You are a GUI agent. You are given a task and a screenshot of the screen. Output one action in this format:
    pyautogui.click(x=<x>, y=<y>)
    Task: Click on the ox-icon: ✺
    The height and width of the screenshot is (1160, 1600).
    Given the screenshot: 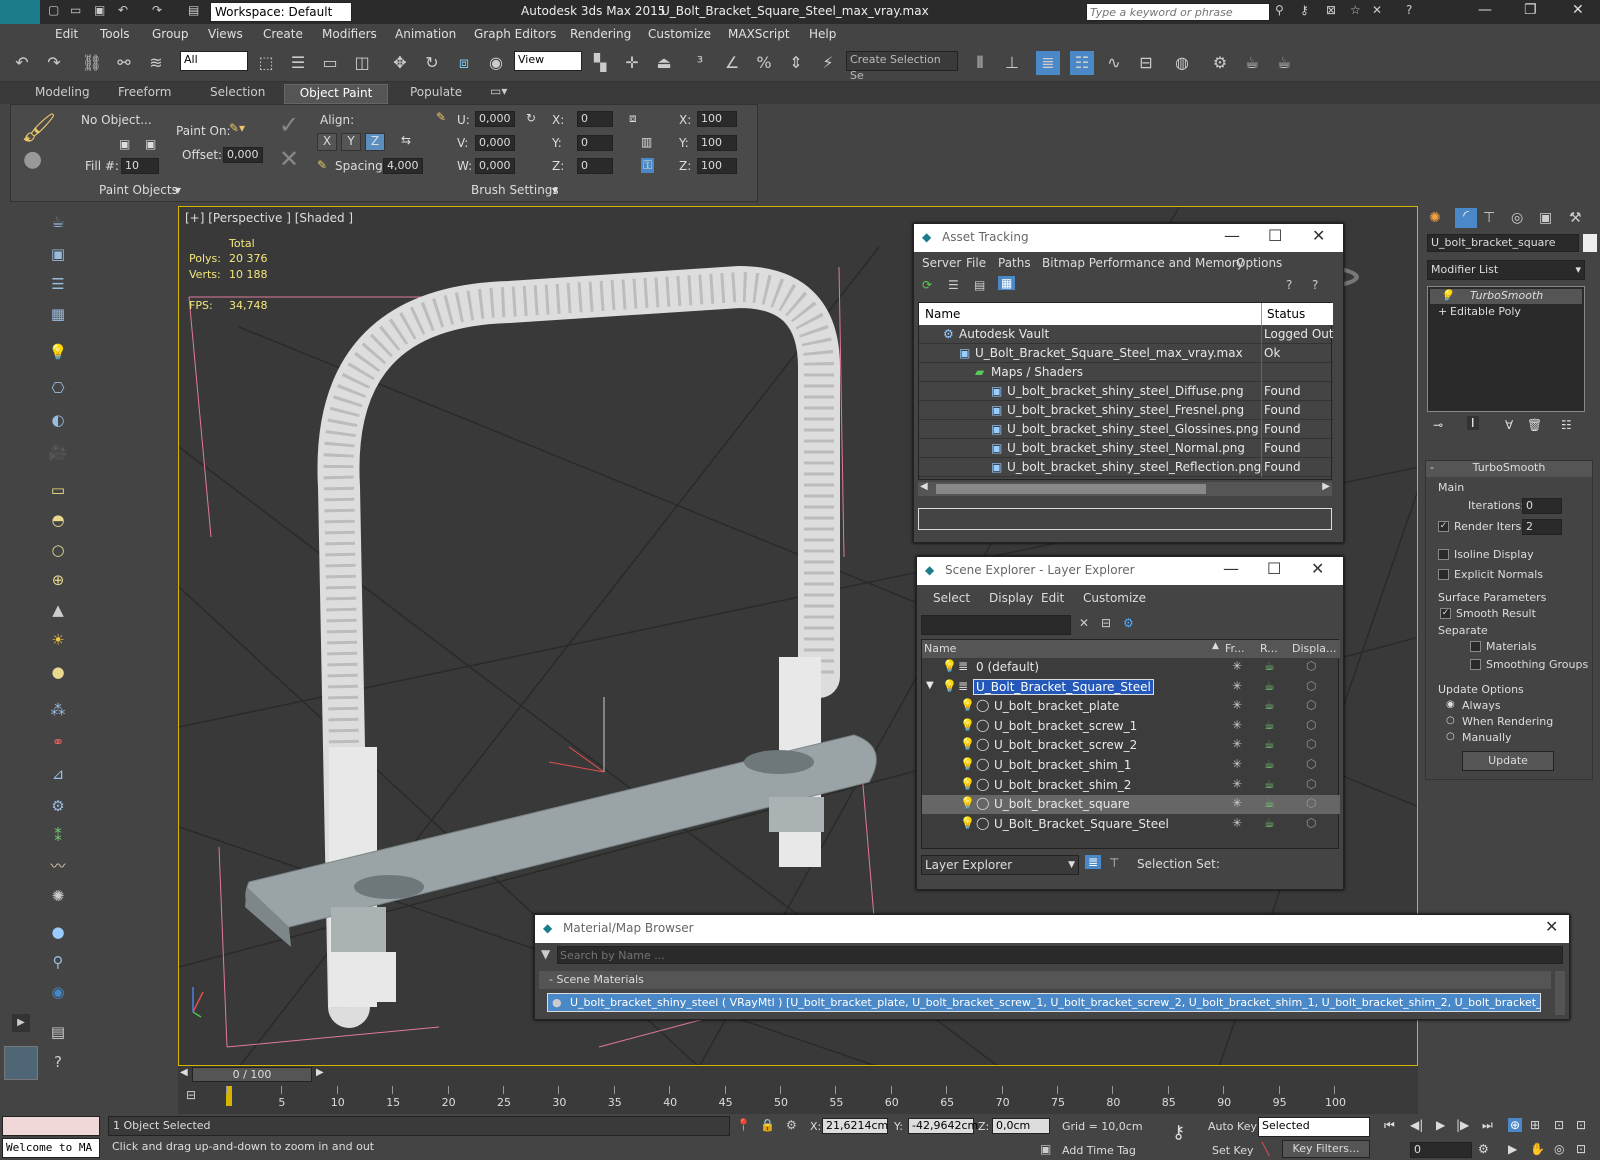 What is the action you would take?
    pyautogui.click(x=58, y=896)
    